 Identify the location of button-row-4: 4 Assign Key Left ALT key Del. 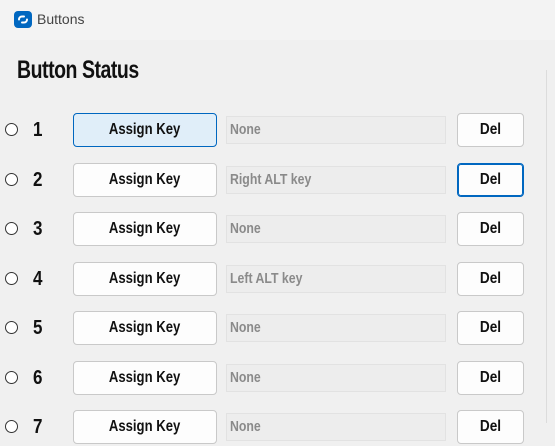
(277, 280).